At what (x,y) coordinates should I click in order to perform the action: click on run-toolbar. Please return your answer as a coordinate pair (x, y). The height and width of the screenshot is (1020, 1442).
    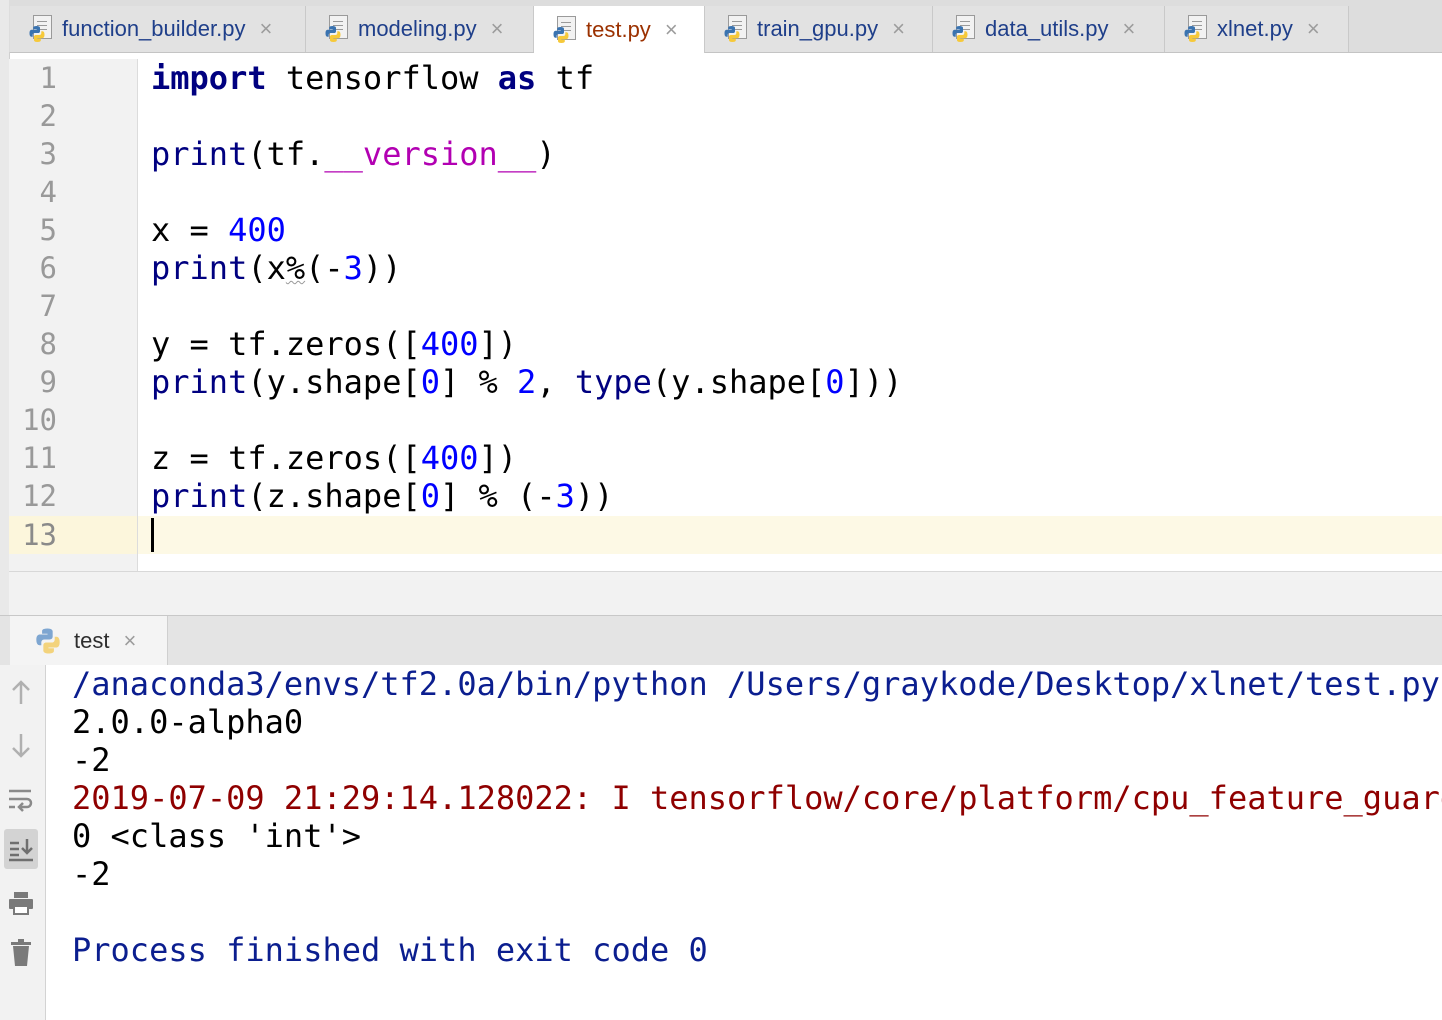
    Looking at the image, I should click on (23, 842).